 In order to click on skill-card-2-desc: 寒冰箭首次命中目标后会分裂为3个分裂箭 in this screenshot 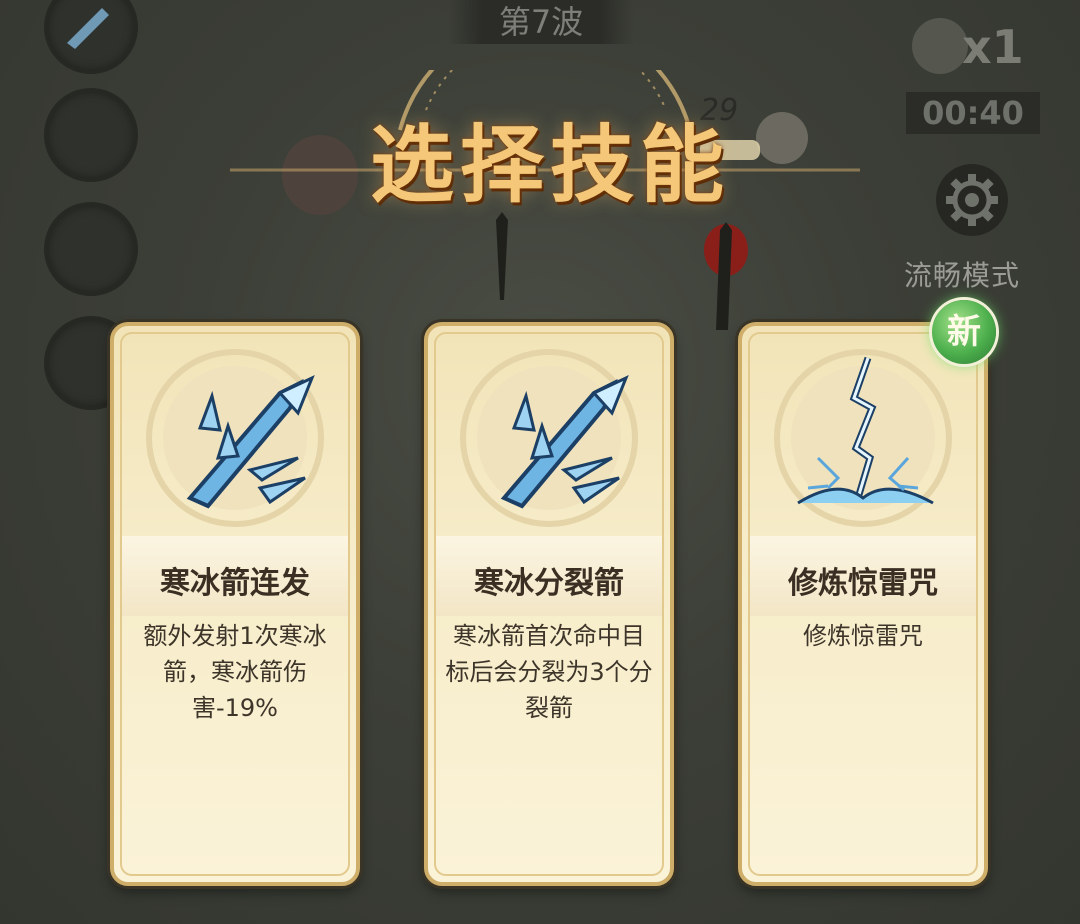, I will do `click(549, 672)`.